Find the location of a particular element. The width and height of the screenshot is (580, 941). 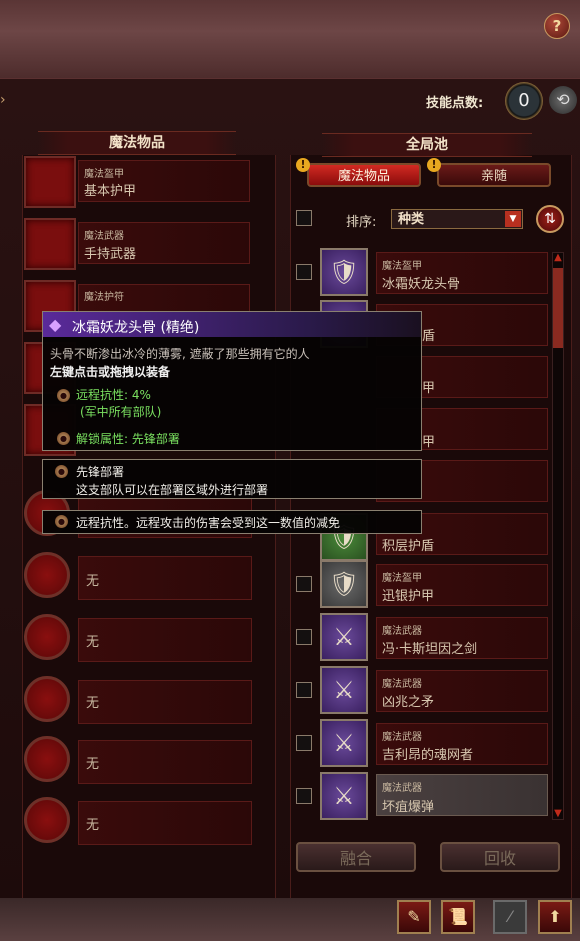

scroll-thumb is located at coordinates (558, 308).